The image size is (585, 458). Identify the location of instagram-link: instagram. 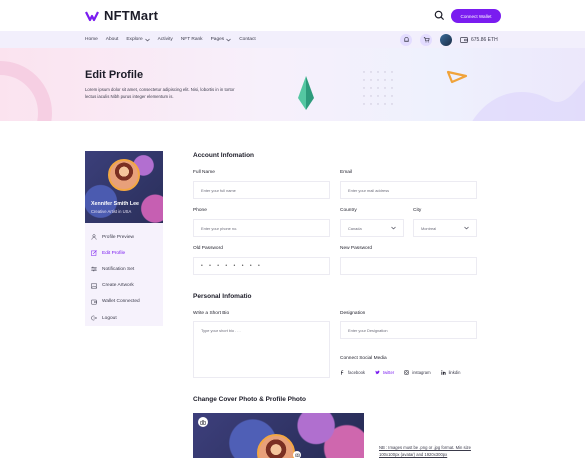
(417, 372).